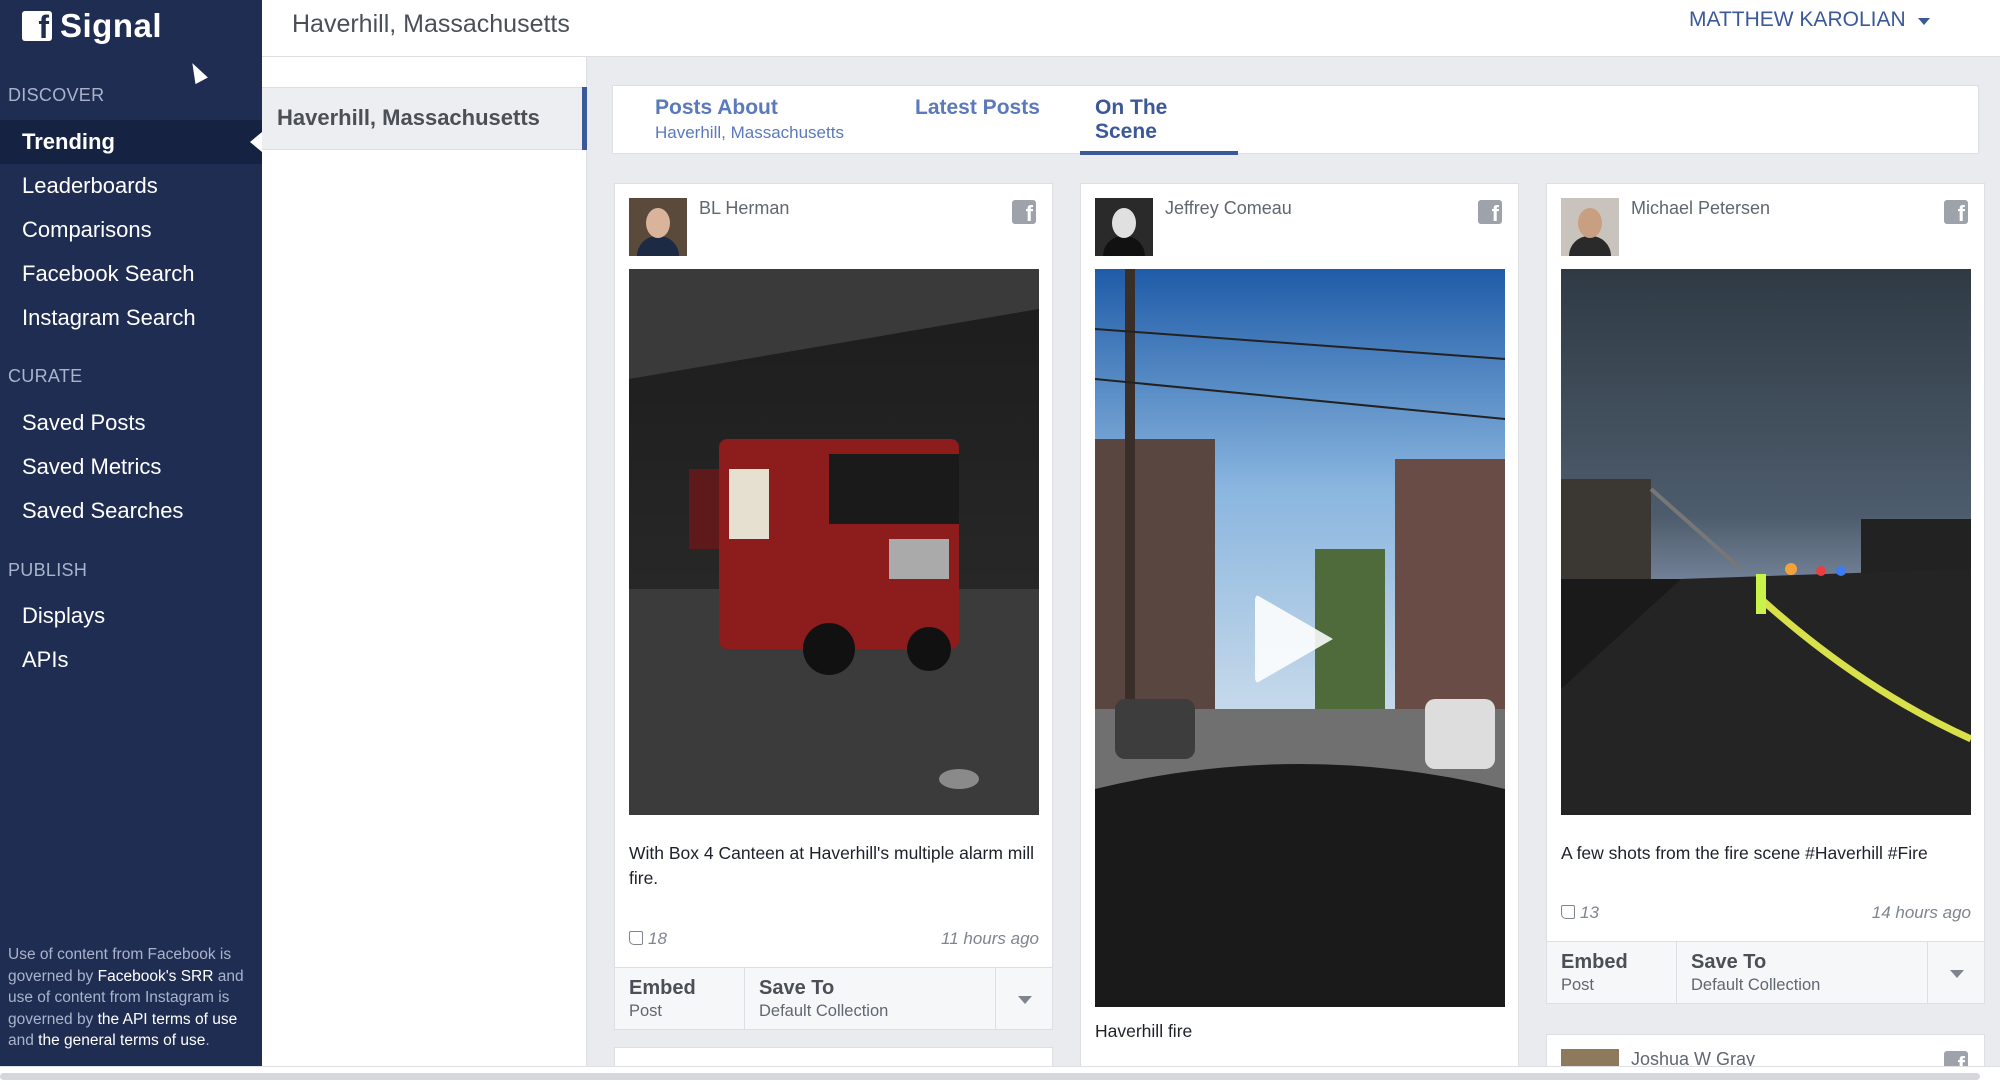  I want to click on user-name: MATTHEW KAROLIAN, so click(1797, 19).